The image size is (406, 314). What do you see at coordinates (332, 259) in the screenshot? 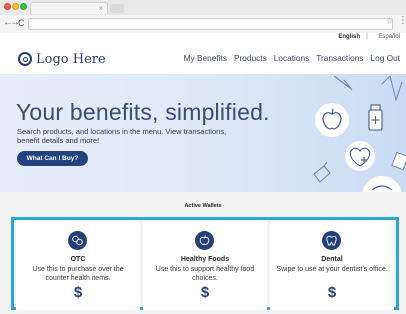
I see `wallet-title: Dental` at bounding box center [332, 259].